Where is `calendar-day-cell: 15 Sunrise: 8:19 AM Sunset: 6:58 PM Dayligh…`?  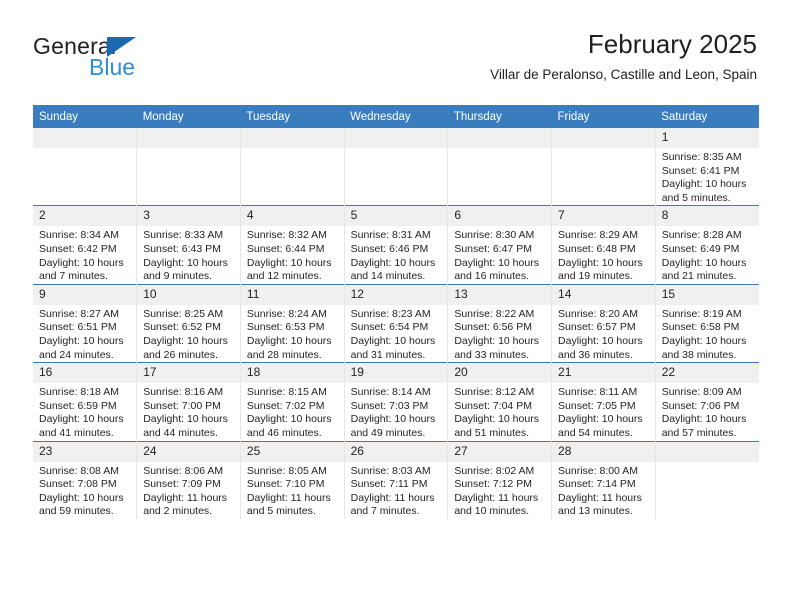
calendar-day-cell: 15 Sunrise: 8:19 AM Sunset: 6:58 PM Dayligh… is located at coordinates (707, 323).